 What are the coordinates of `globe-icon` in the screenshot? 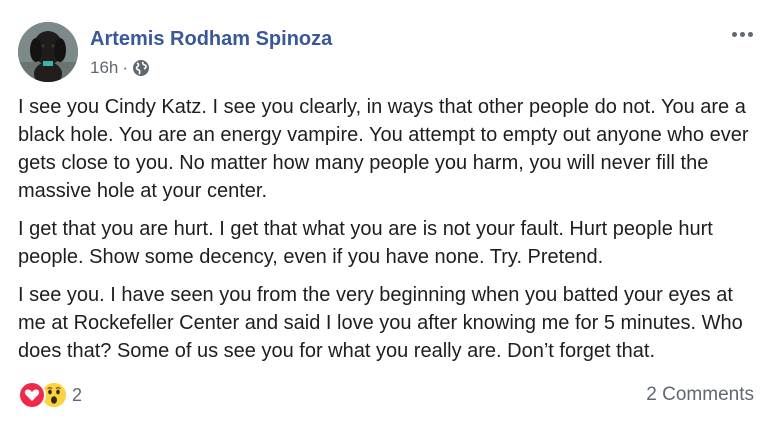 It's located at (141, 68).